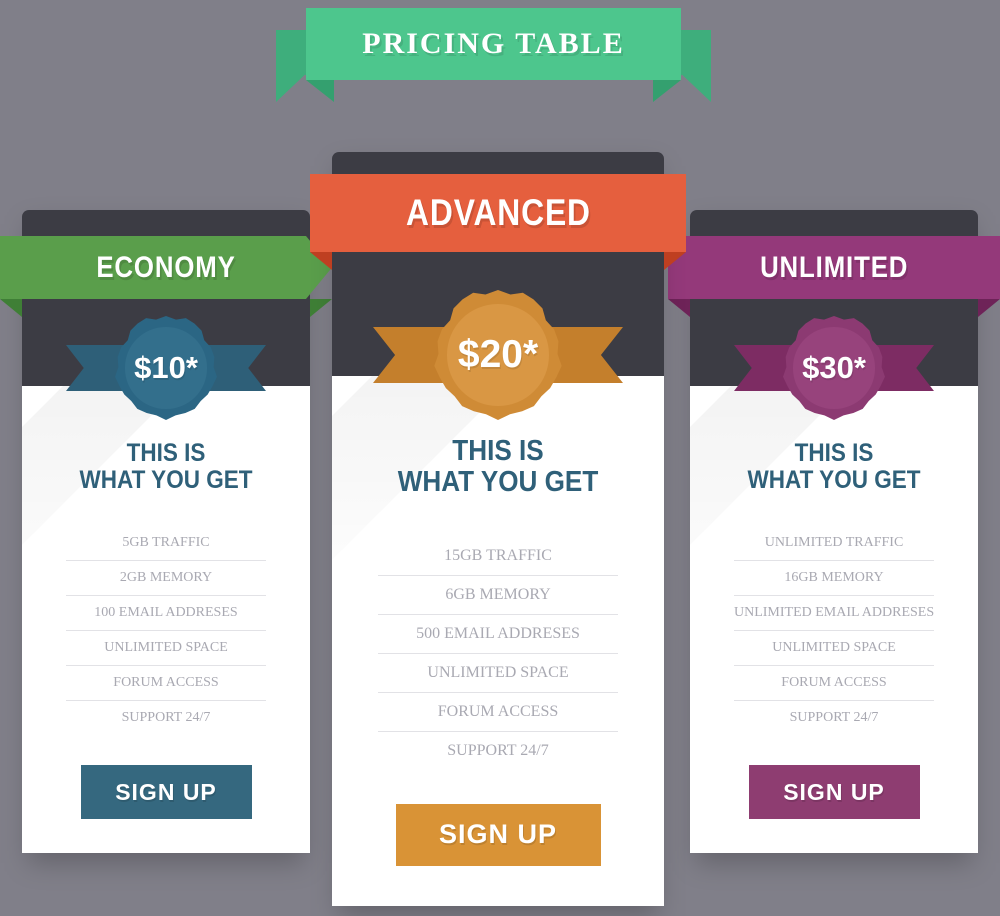 The width and height of the screenshot is (1000, 916). I want to click on plan-ribbon-economy: ECONOMY, so click(166, 276).